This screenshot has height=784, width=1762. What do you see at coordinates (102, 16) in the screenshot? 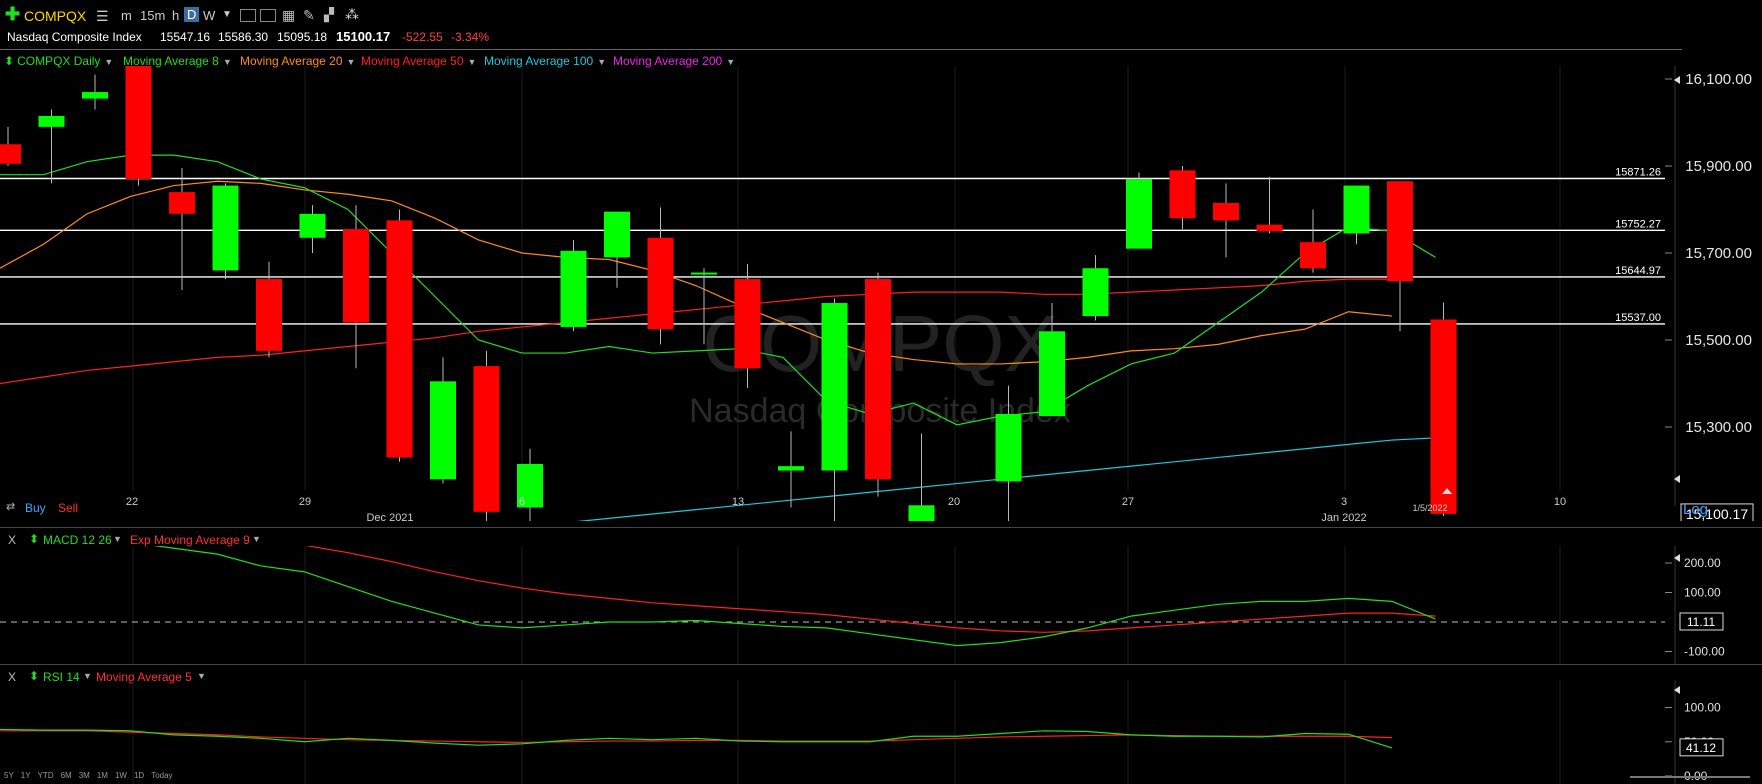
I see `list-icon: ☰` at bounding box center [102, 16].